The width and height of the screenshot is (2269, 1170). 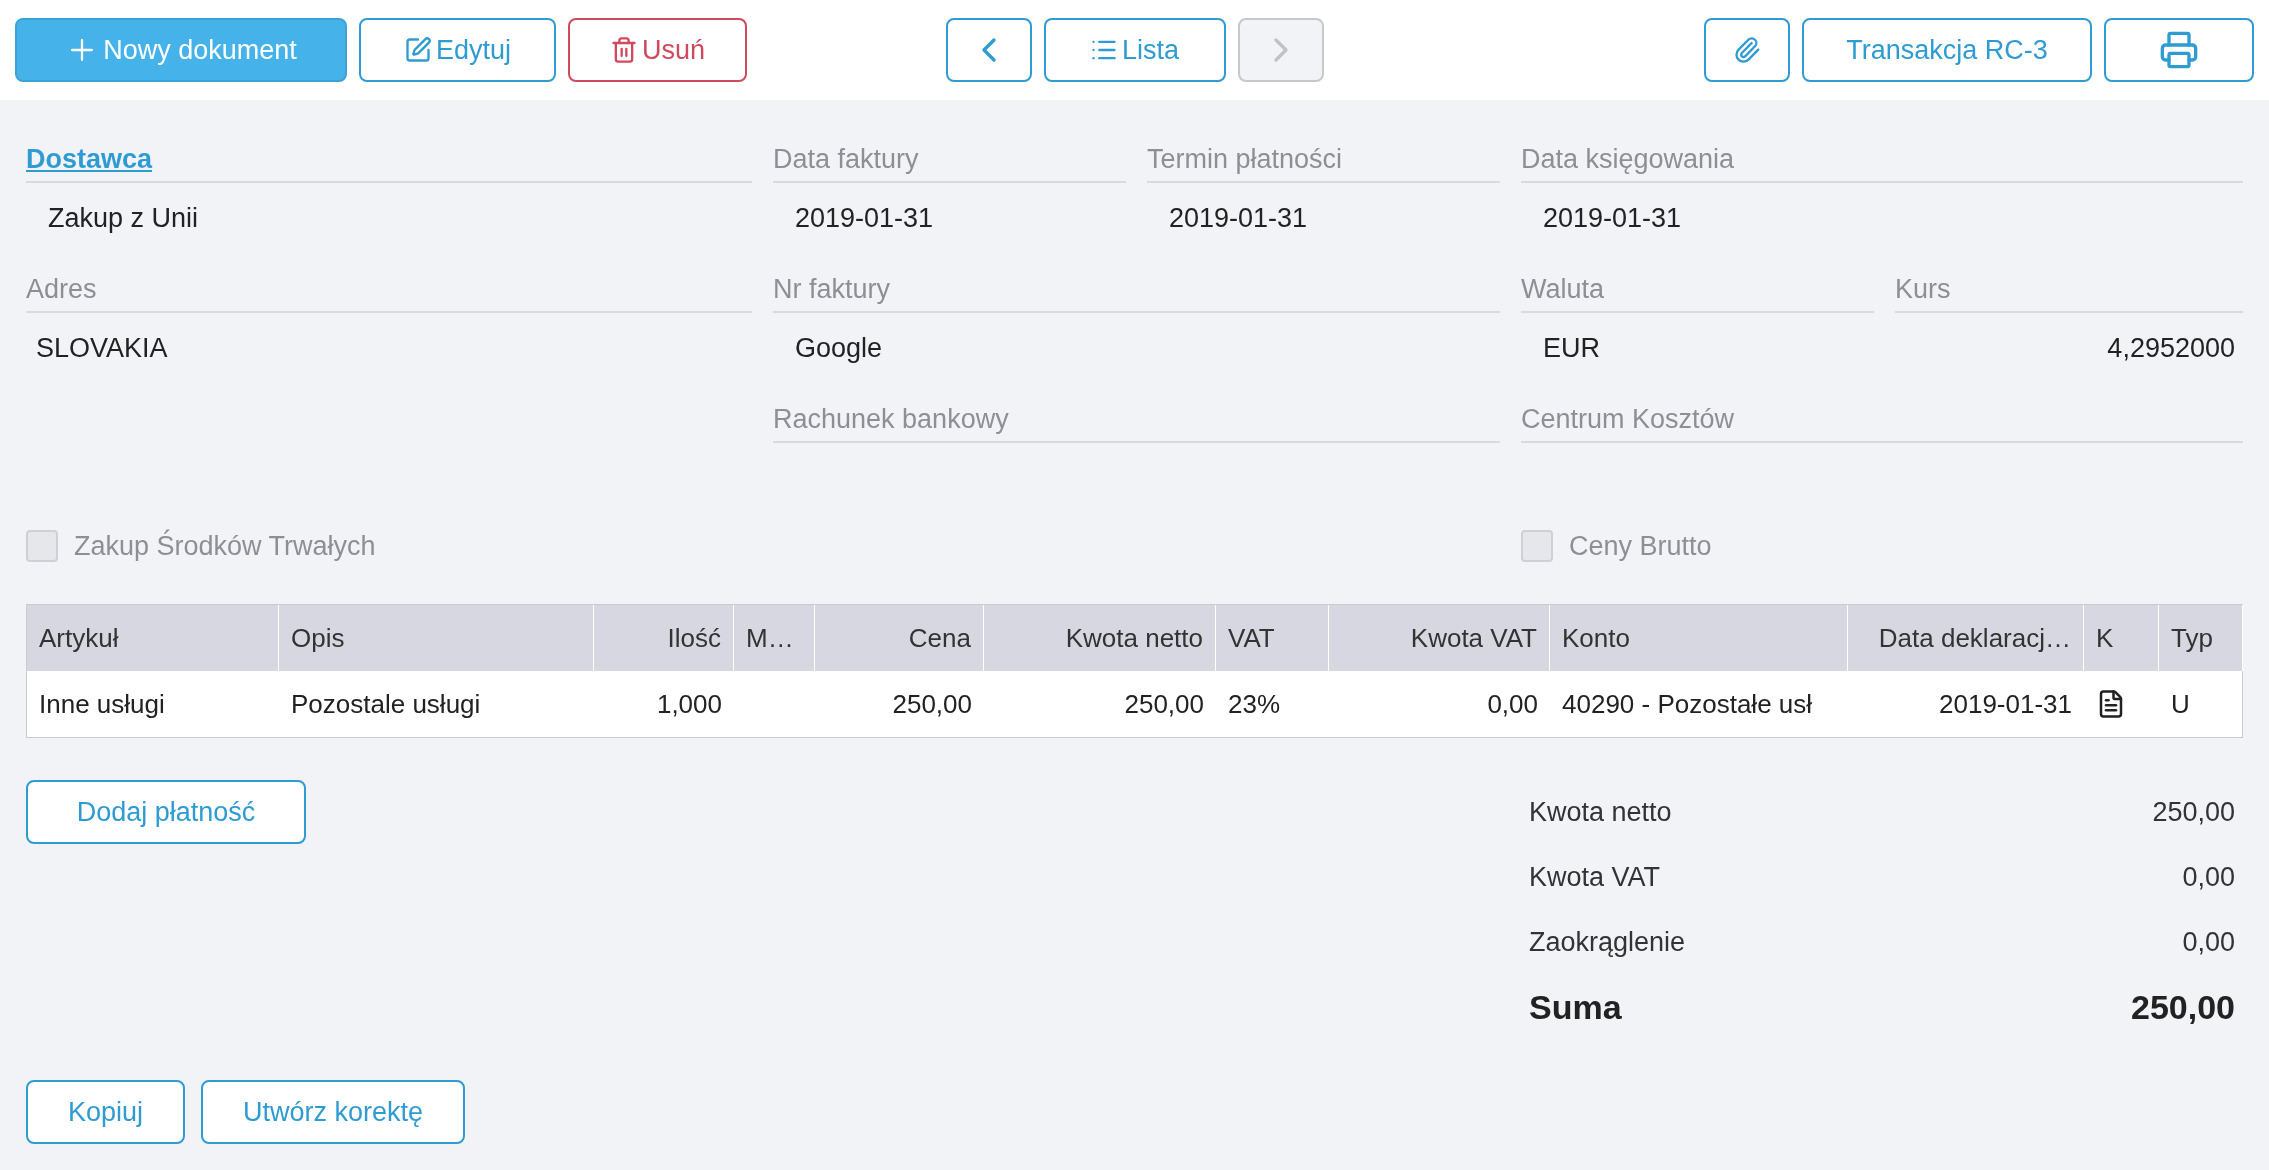 I want to click on total-label: Kwota VAT, so click(x=1595, y=877).